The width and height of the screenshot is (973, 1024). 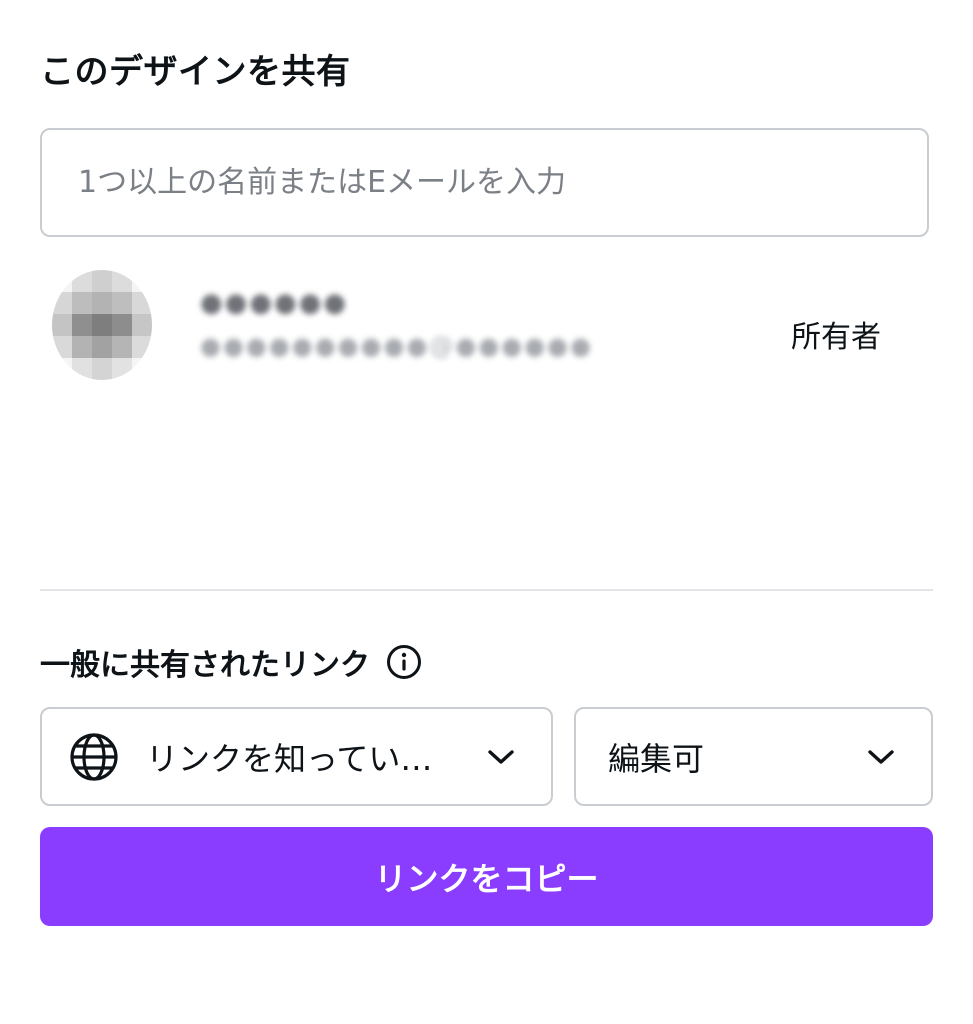 What do you see at coordinates (656, 758) in the screenshot?
I see `permission-label: 編集可` at bounding box center [656, 758].